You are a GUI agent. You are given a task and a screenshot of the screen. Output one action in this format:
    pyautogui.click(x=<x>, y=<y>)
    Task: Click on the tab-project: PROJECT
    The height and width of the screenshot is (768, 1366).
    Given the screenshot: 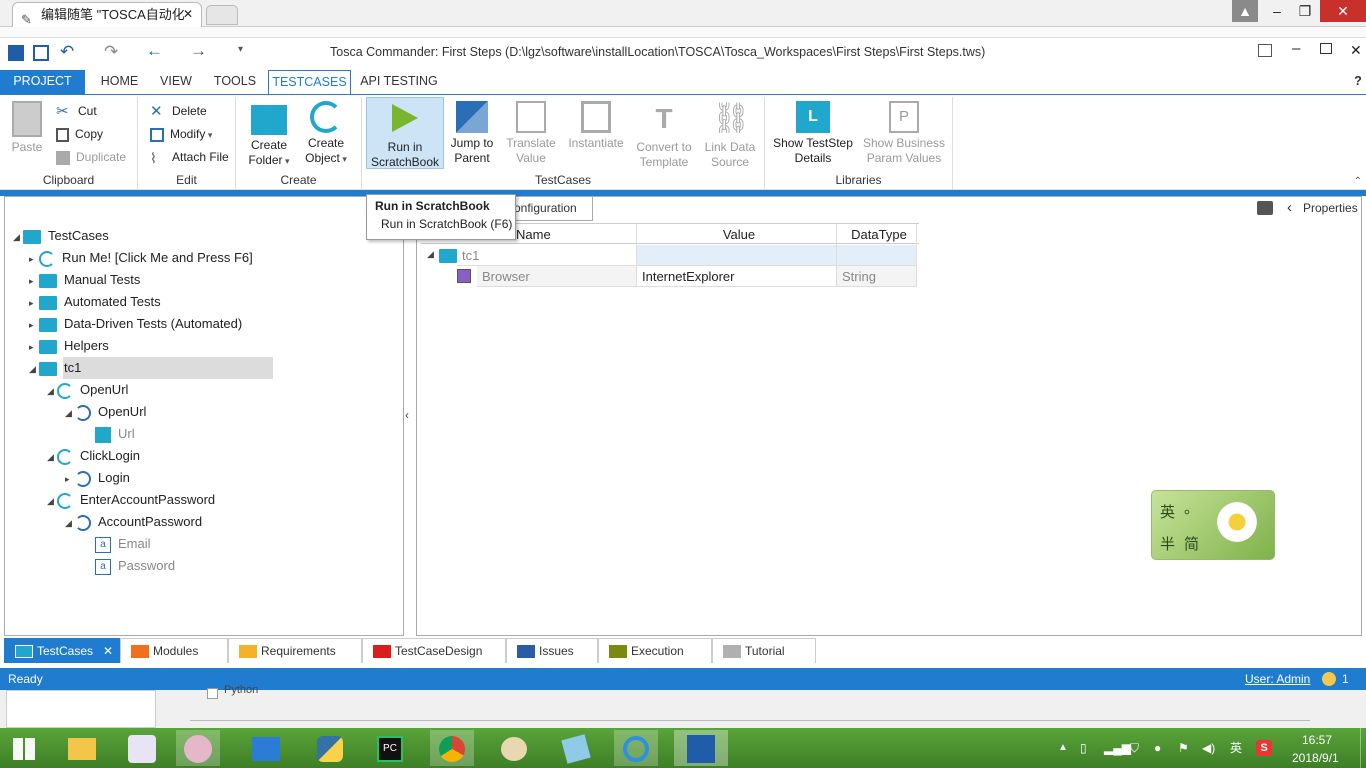 What is the action you would take?
    pyautogui.click(x=42, y=82)
    